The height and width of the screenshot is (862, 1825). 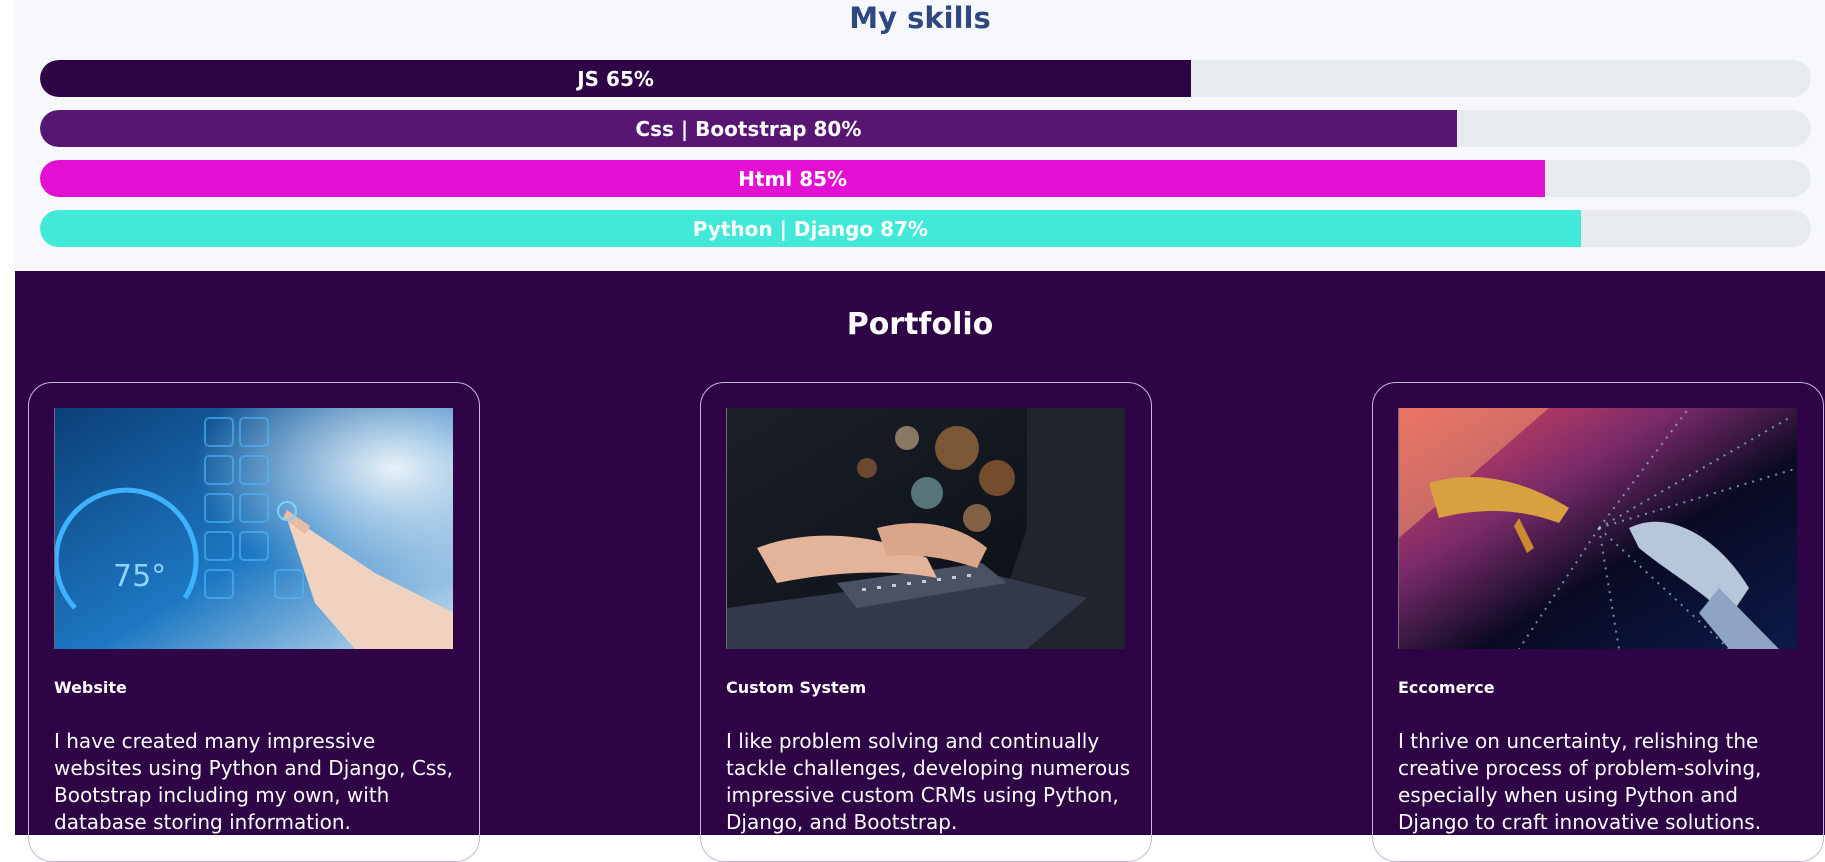 I want to click on skill-bar-python-django: Python | Django 87%, so click(x=925, y=228).